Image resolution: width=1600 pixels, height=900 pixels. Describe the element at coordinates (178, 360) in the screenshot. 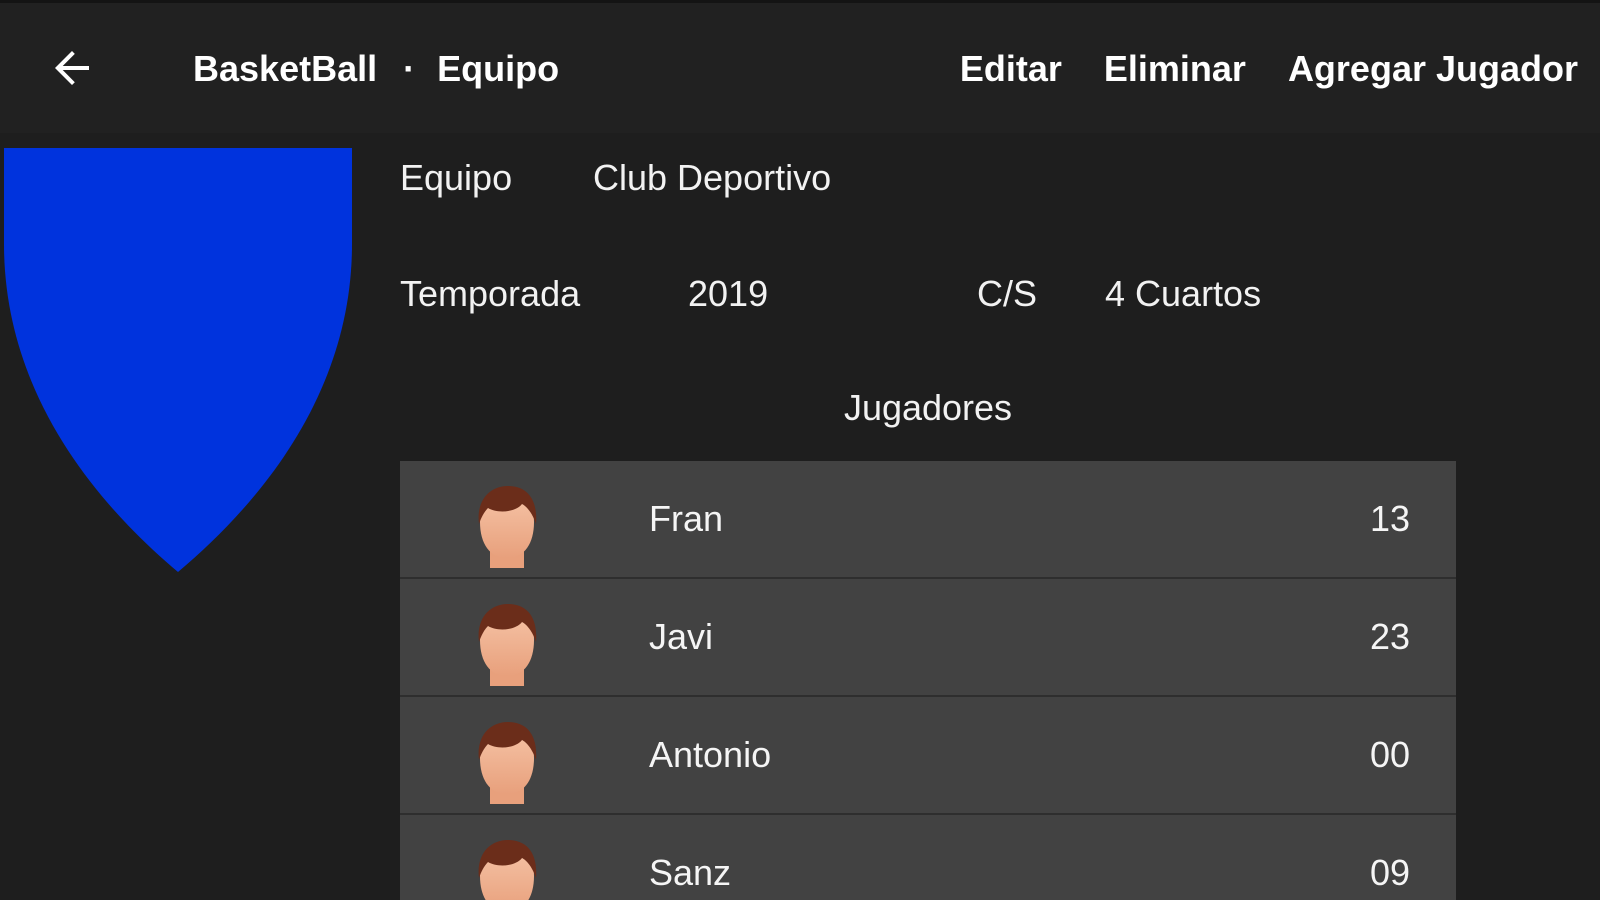

I see `shield-icon` at that location.